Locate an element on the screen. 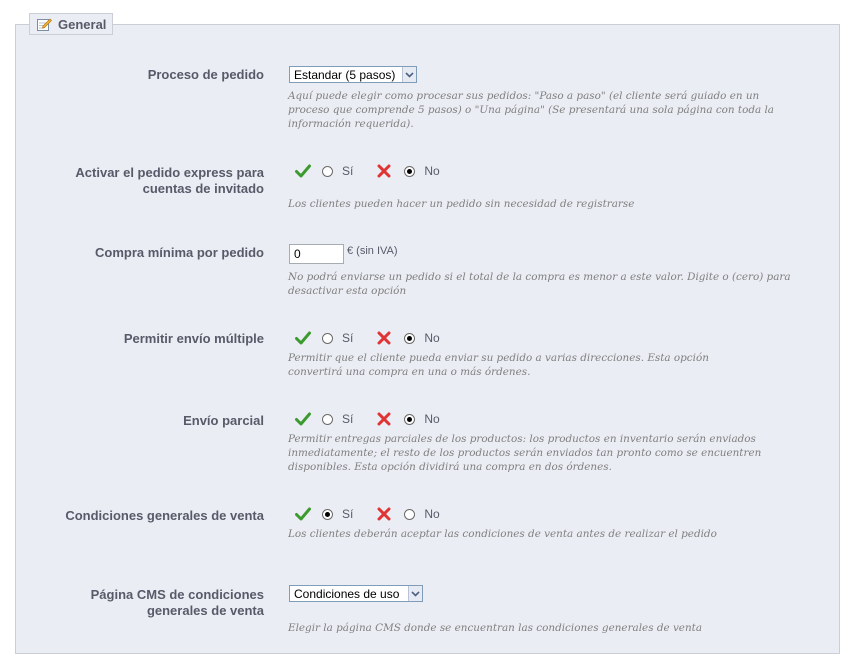 The image size is (841, 654). multiple-shipping-options: Sí No is located at coordinates (367, 338).